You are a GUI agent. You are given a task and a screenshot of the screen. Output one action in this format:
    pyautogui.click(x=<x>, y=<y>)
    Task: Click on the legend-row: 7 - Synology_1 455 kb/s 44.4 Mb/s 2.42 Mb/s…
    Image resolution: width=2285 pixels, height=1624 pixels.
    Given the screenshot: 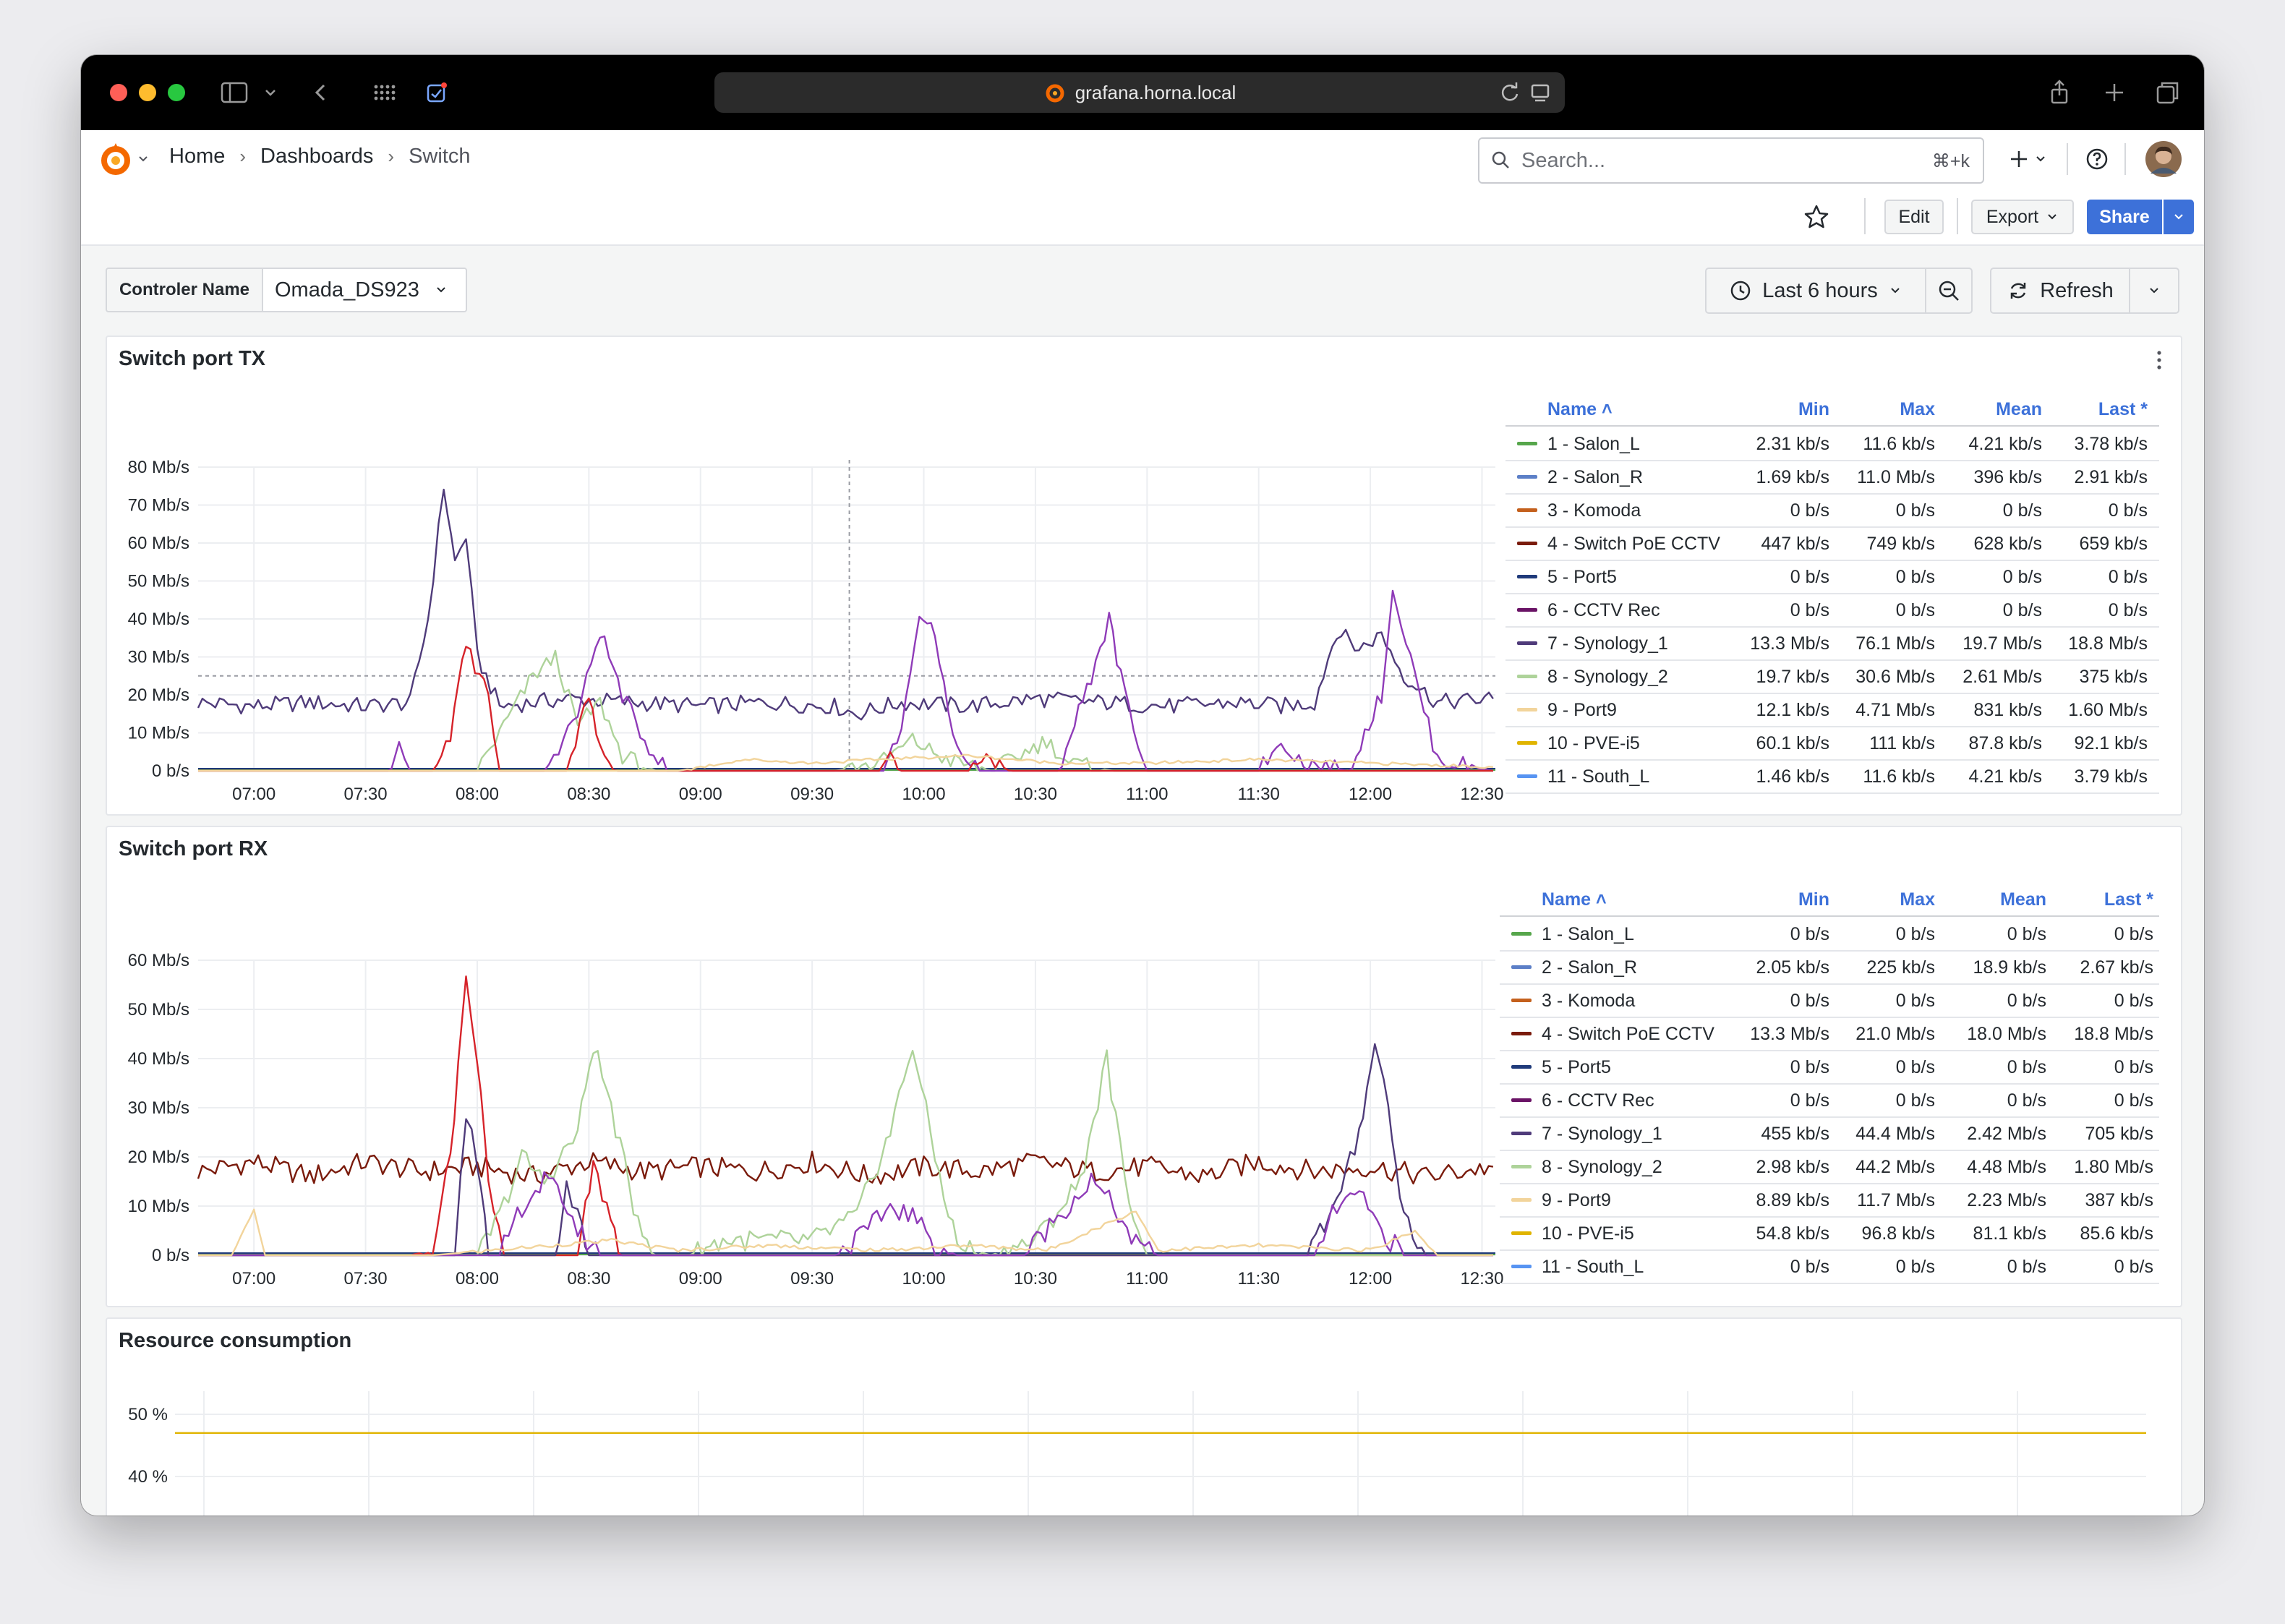 What is the action you would take?
    pyautogui.click(x=1829, y=1133)
    